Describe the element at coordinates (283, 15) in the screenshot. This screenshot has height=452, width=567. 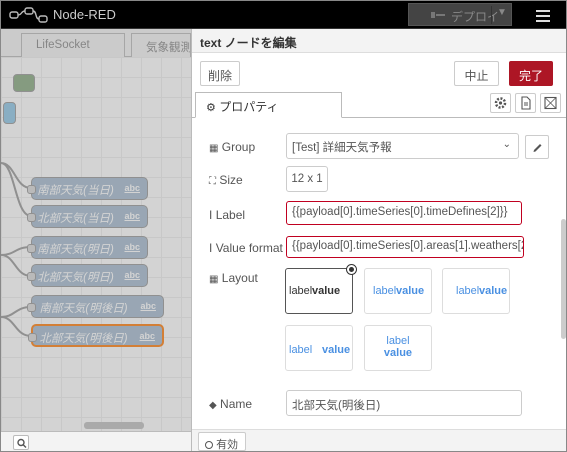
I see `app-header: Node-RED デプロイ ▼` at that location.